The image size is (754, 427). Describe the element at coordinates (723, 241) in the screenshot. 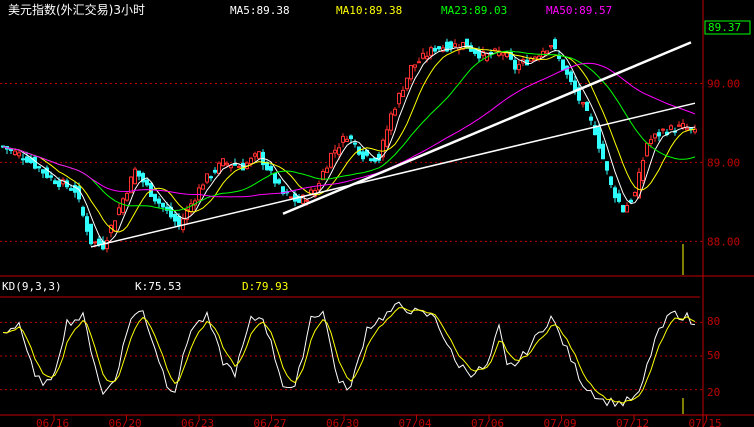

I see `price-tick-label: 88.00` at that location.